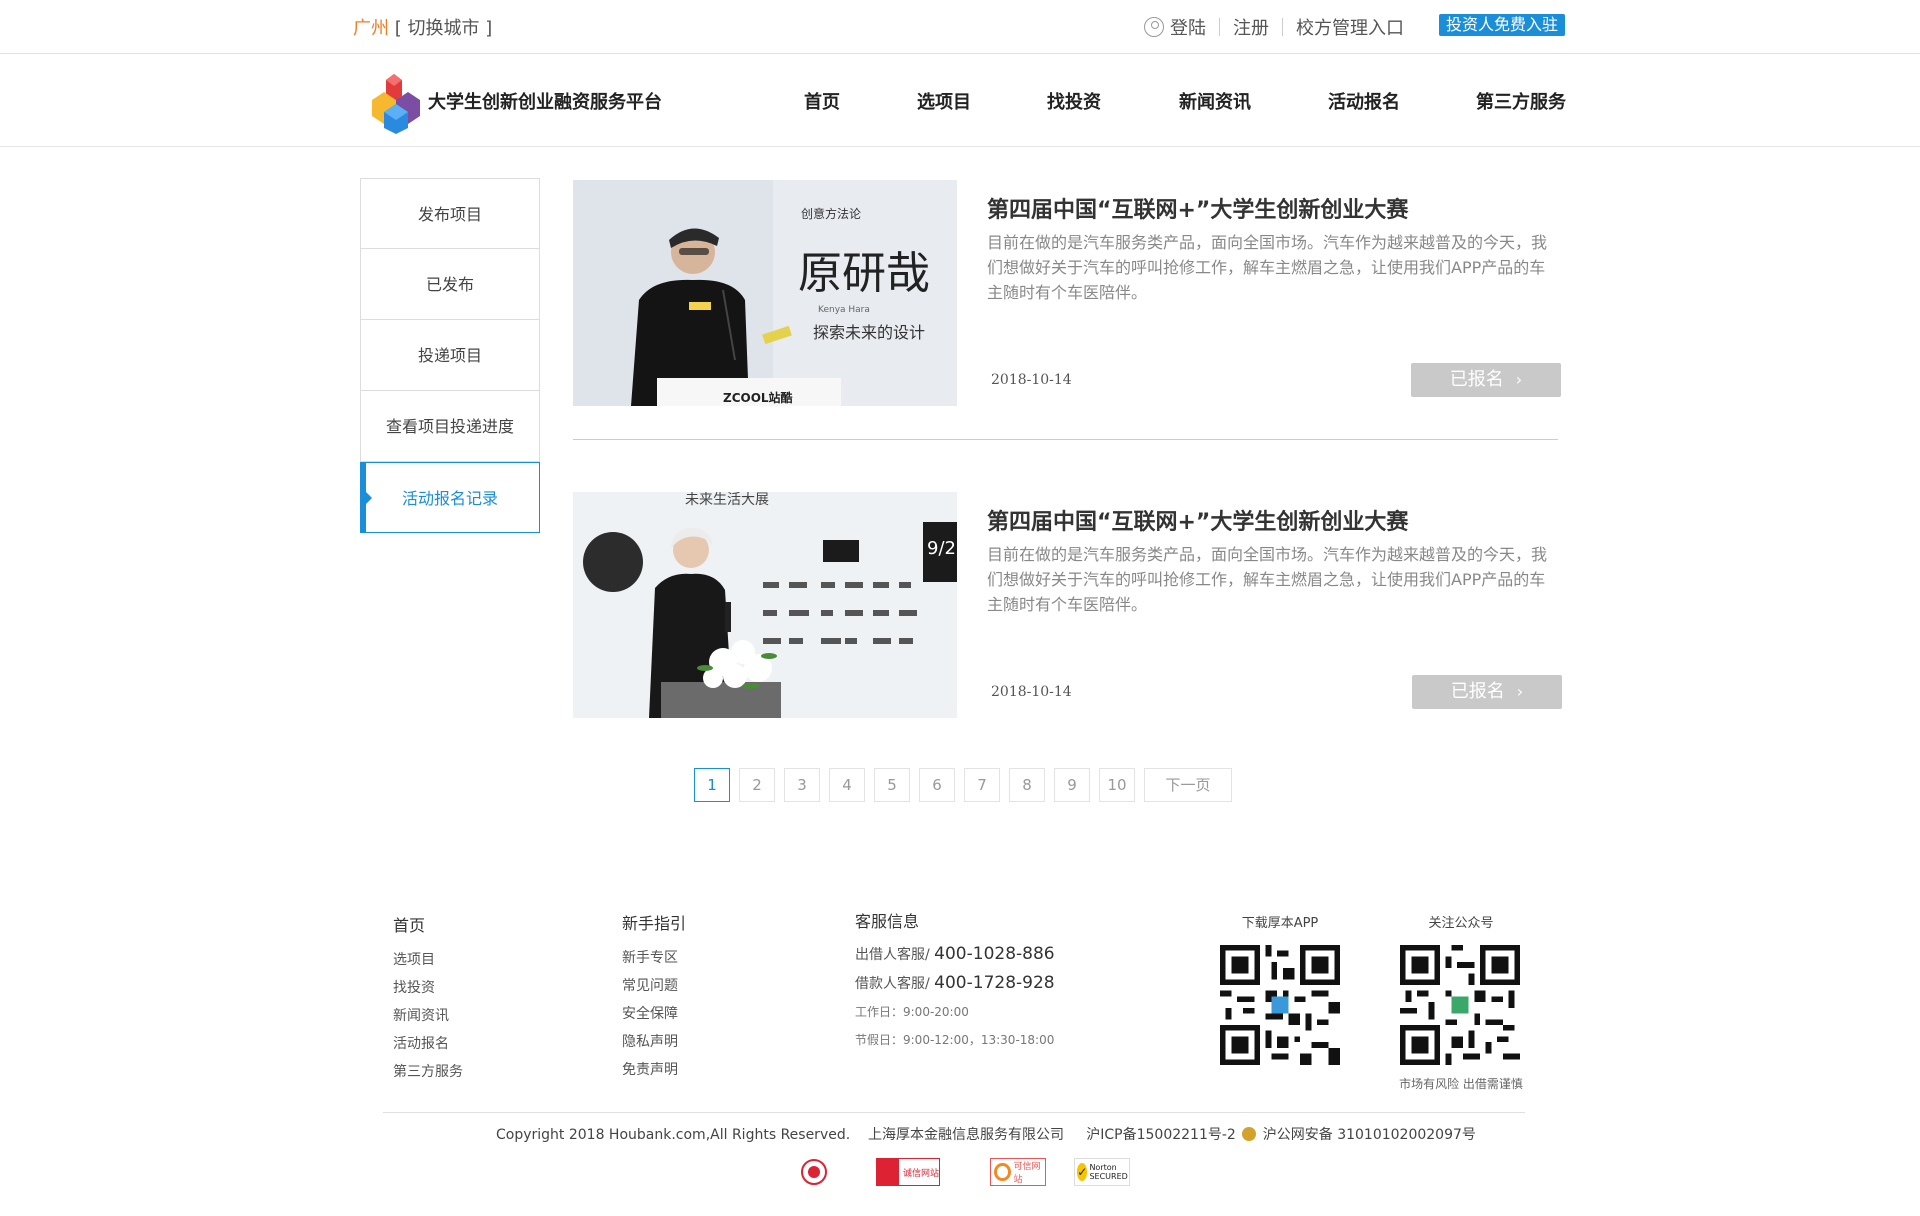  What do you see at coordinates (765, 605) in the screenshot?
I see `event-photo: 未来生活大展 9/2` at bounding box center [765, 605].